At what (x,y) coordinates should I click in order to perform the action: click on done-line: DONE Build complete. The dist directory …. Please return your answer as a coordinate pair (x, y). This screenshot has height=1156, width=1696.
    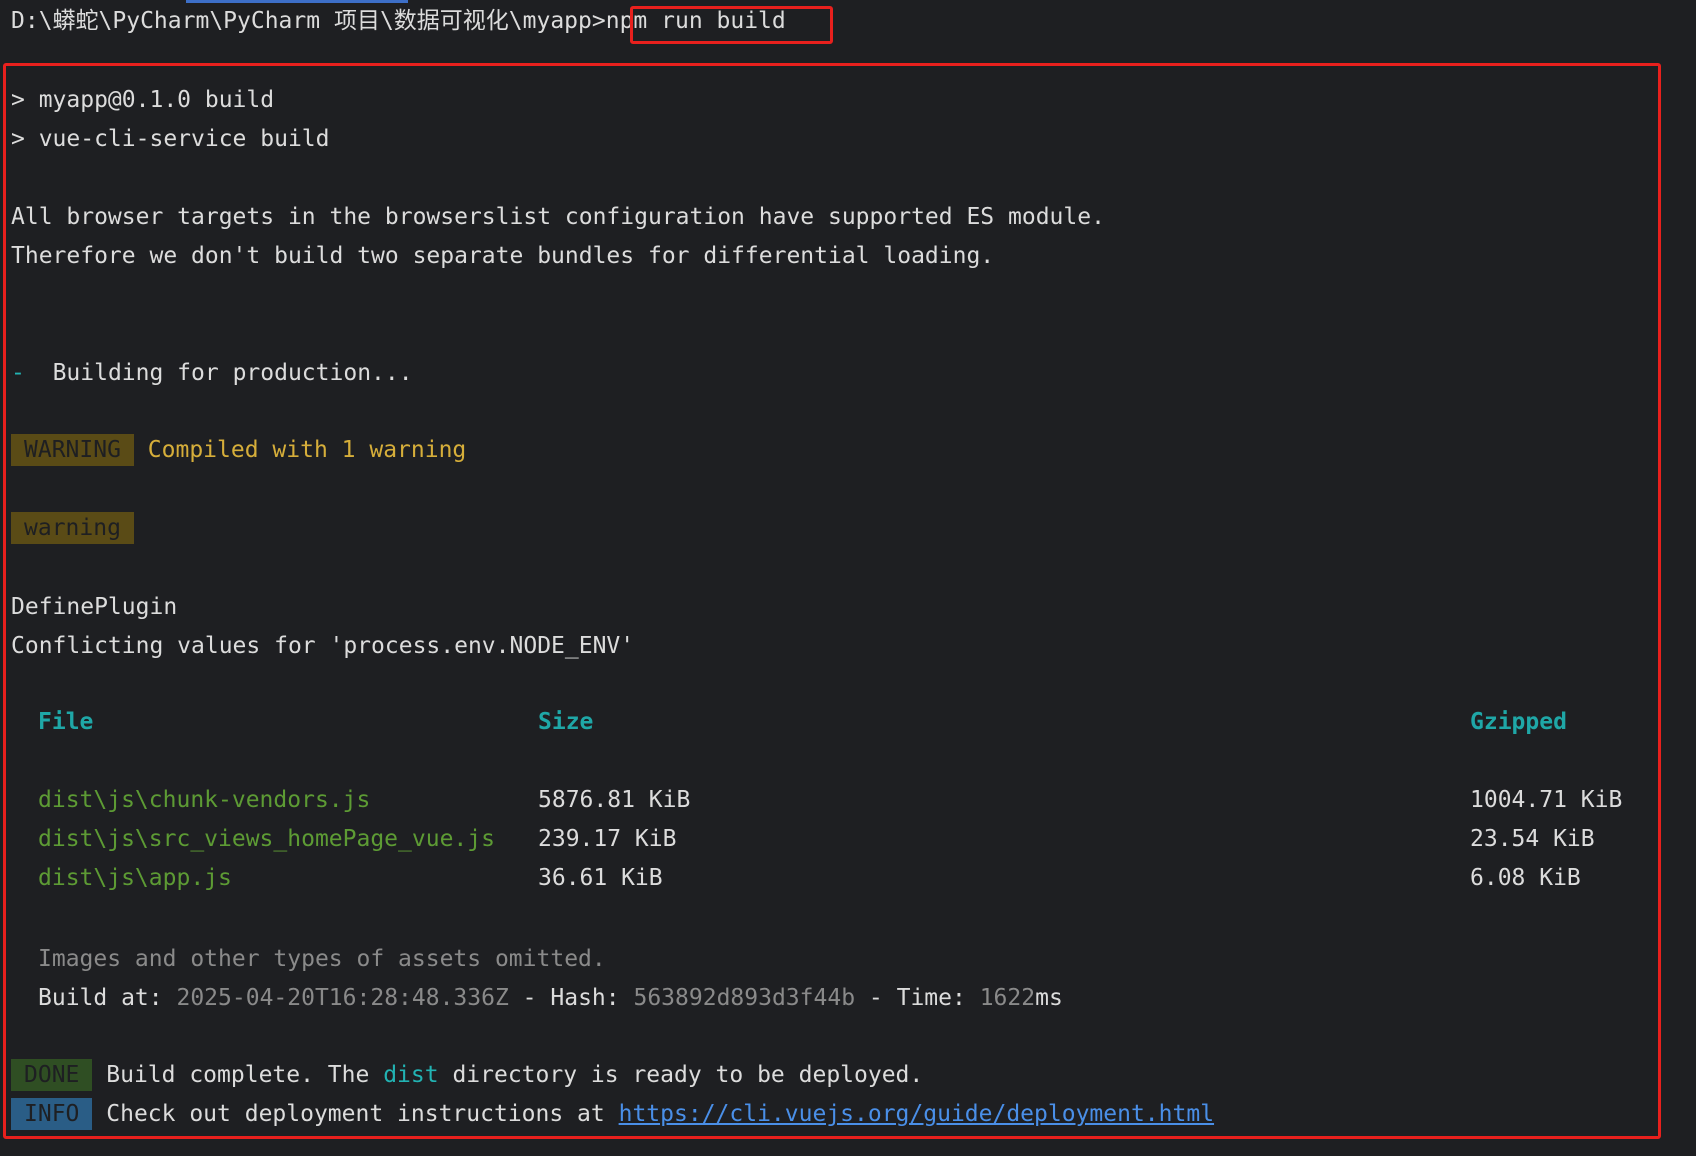
    Looking at the image, I should click on (467, 1076).